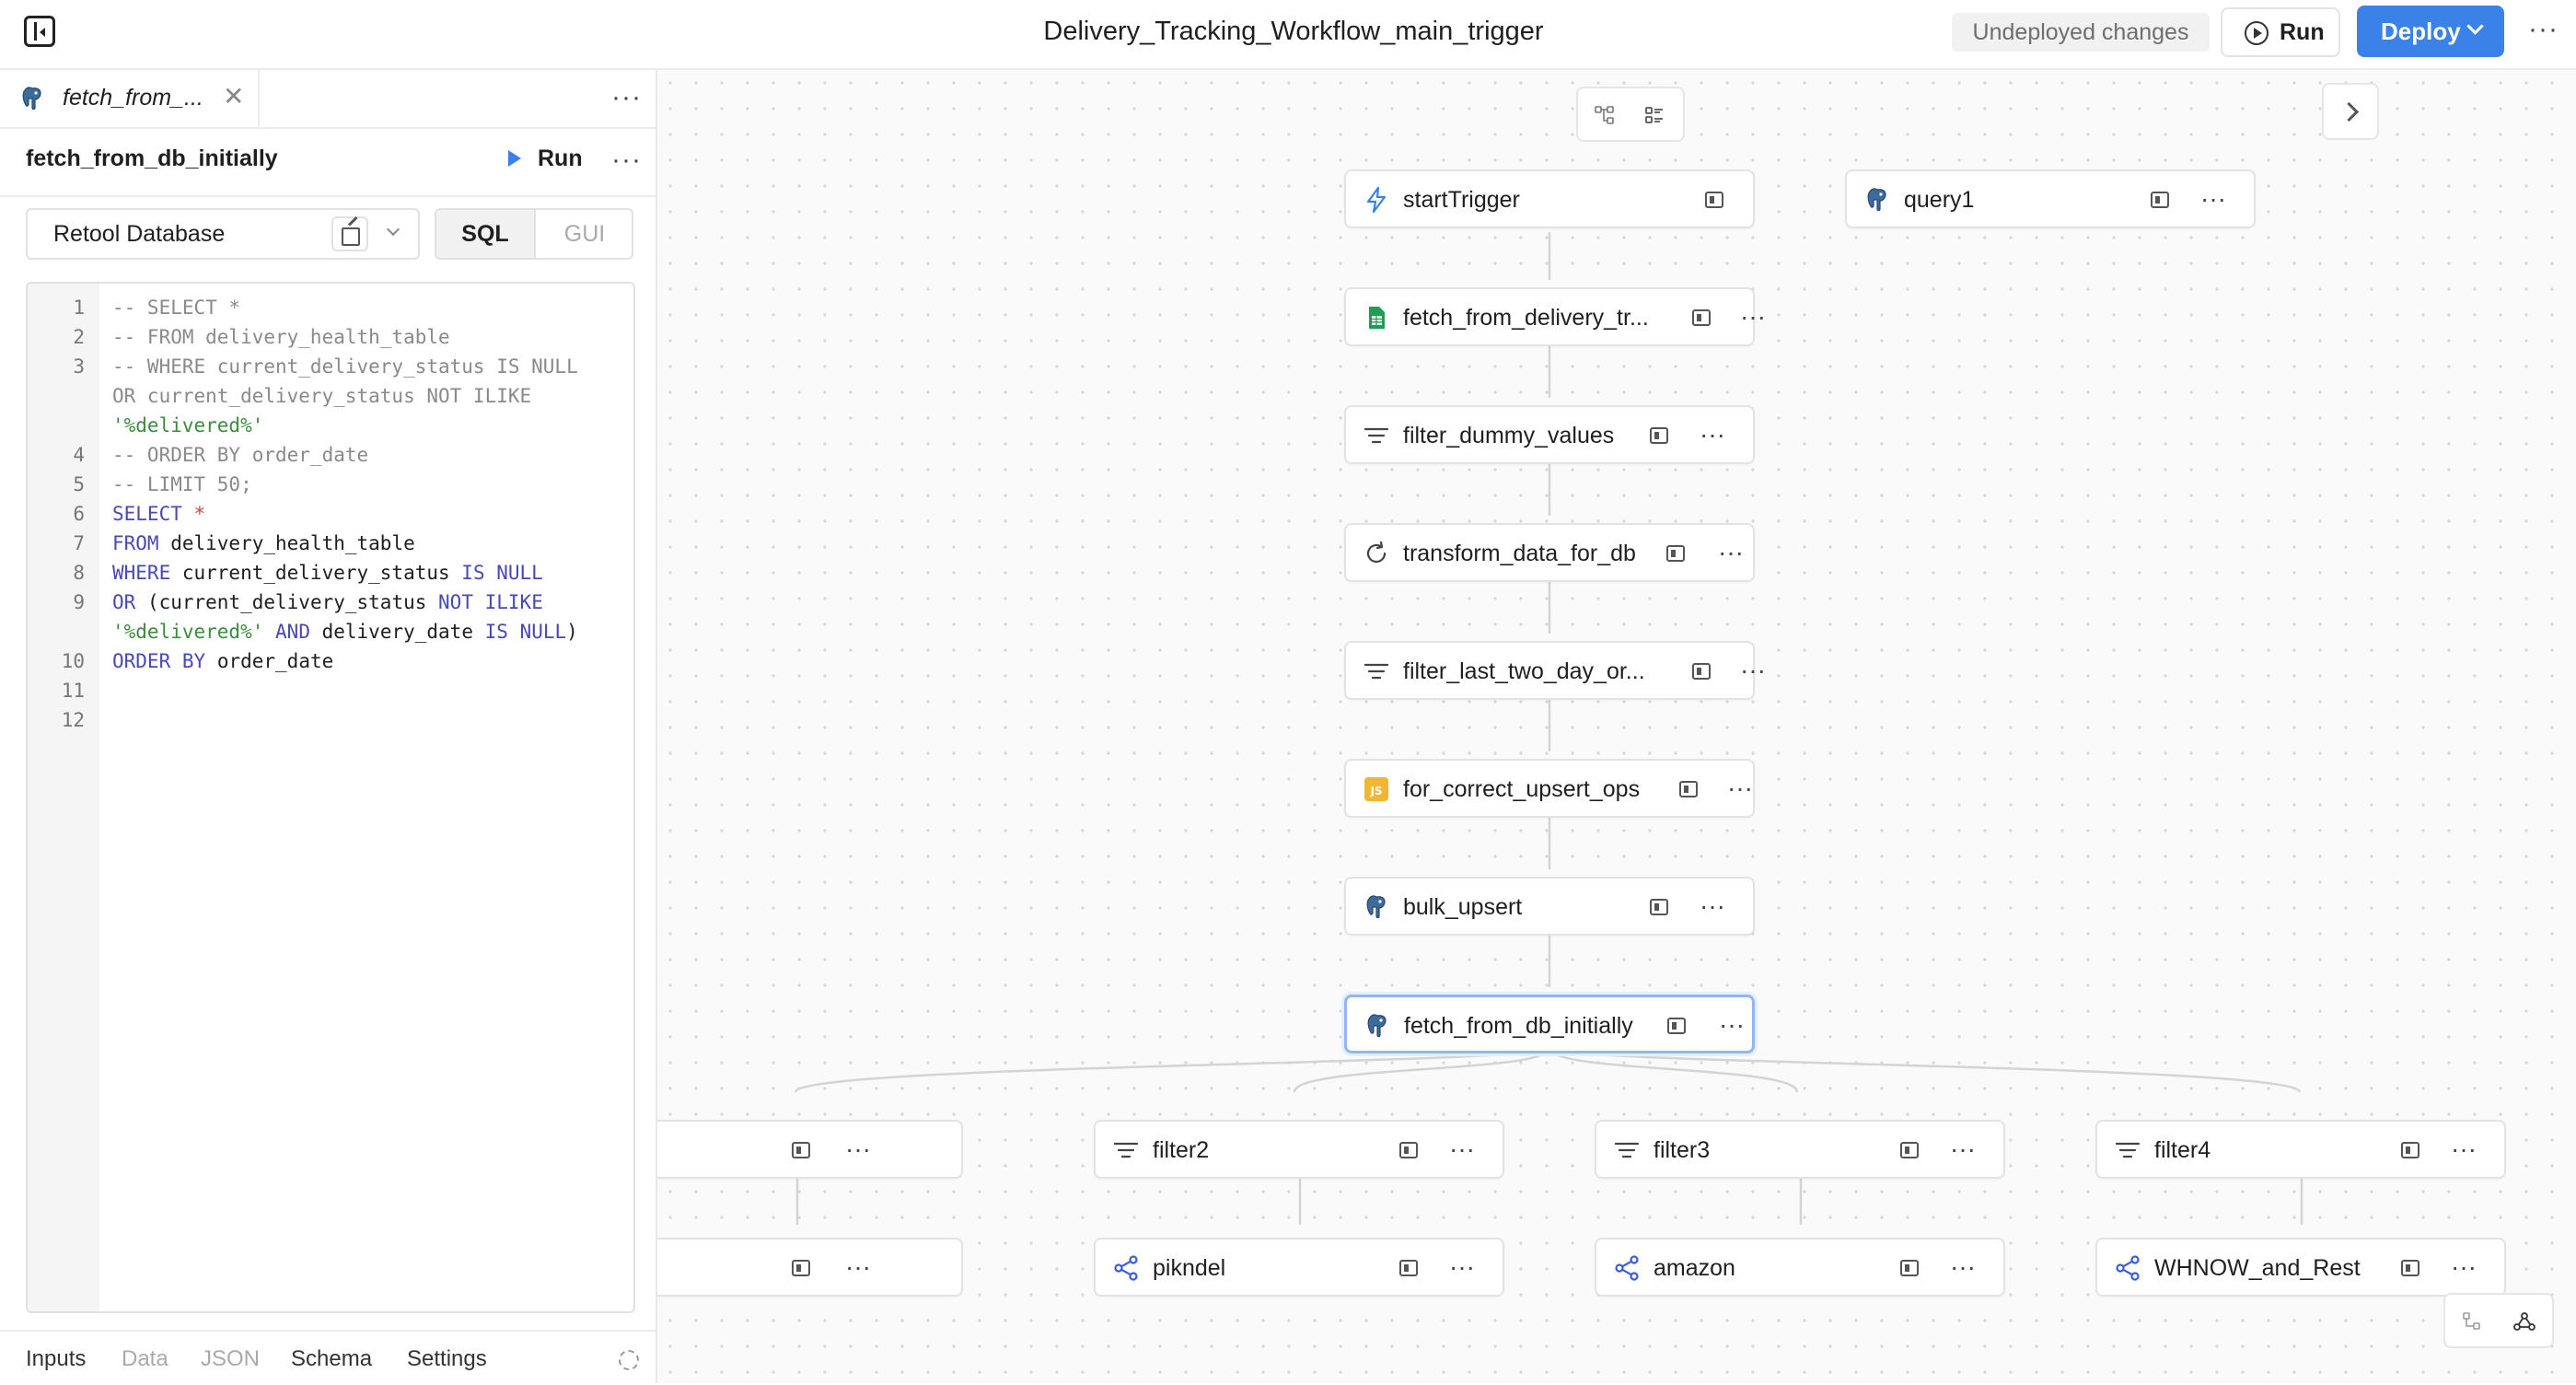  Describe the element at coordinates (1189, 1268) in the screenshot. I see `node-label: pikndel` at that location.